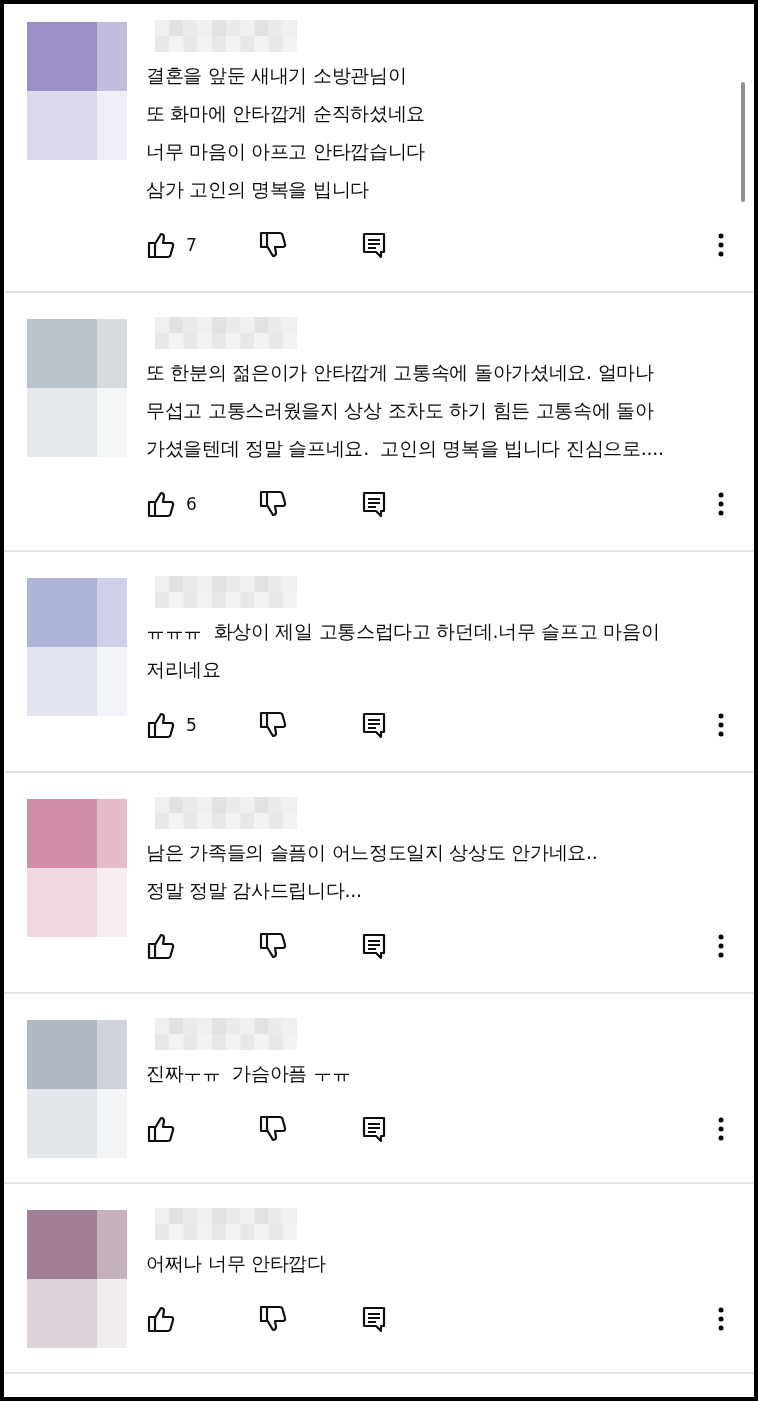 This screenshot has width=758, height=1401. I want to click on comment-text: 어쩌나 너무 안타깝다, so click(236, 1263).